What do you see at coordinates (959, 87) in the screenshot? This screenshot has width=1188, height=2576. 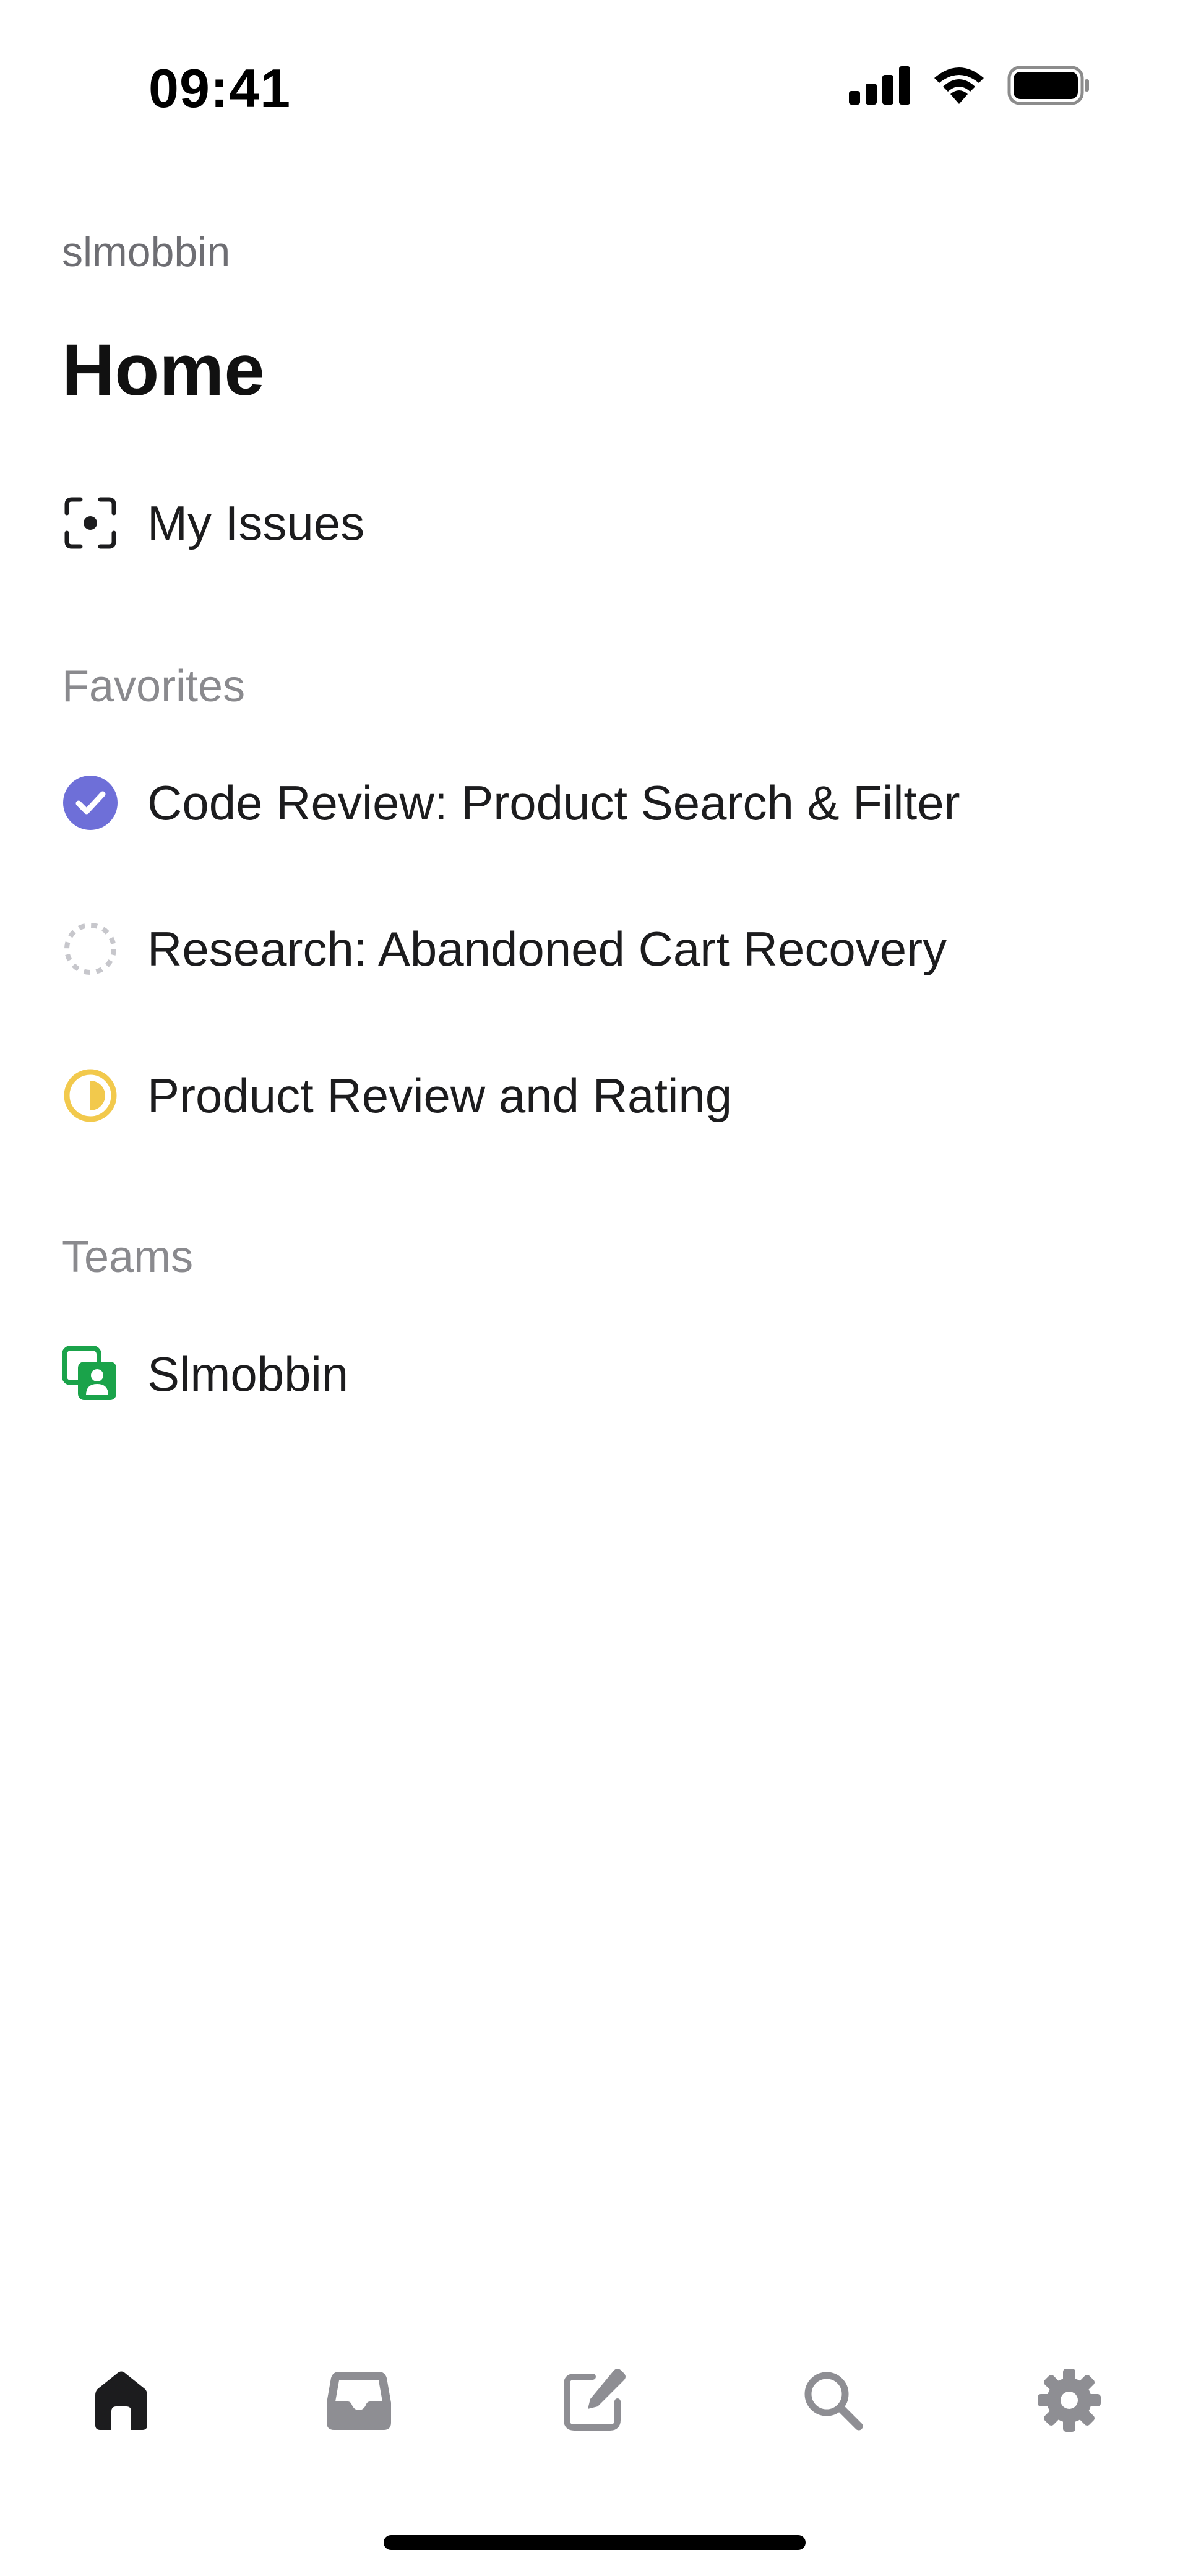 I see `wifi-icon` at bounding box center [959, 87].